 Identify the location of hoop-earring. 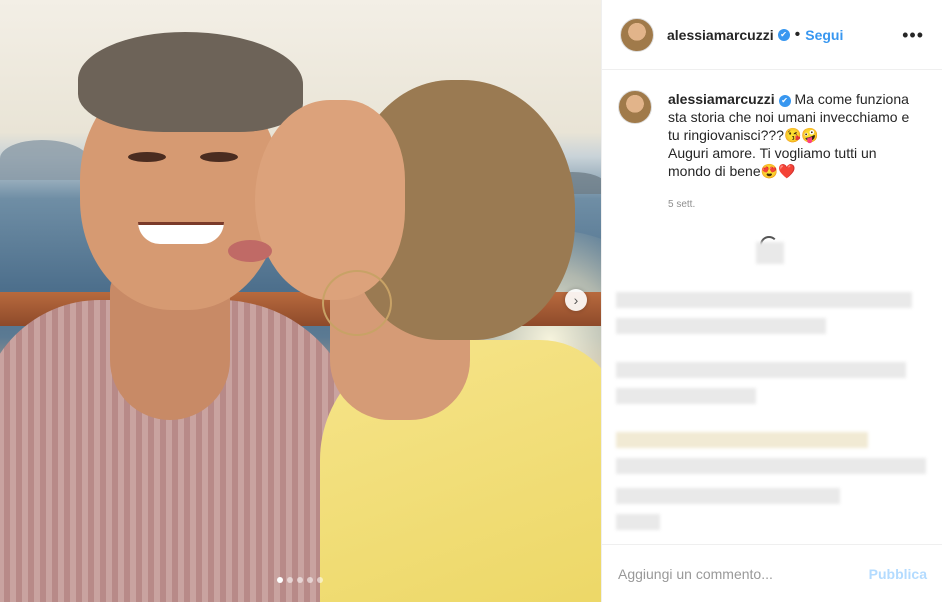
(357, 303).